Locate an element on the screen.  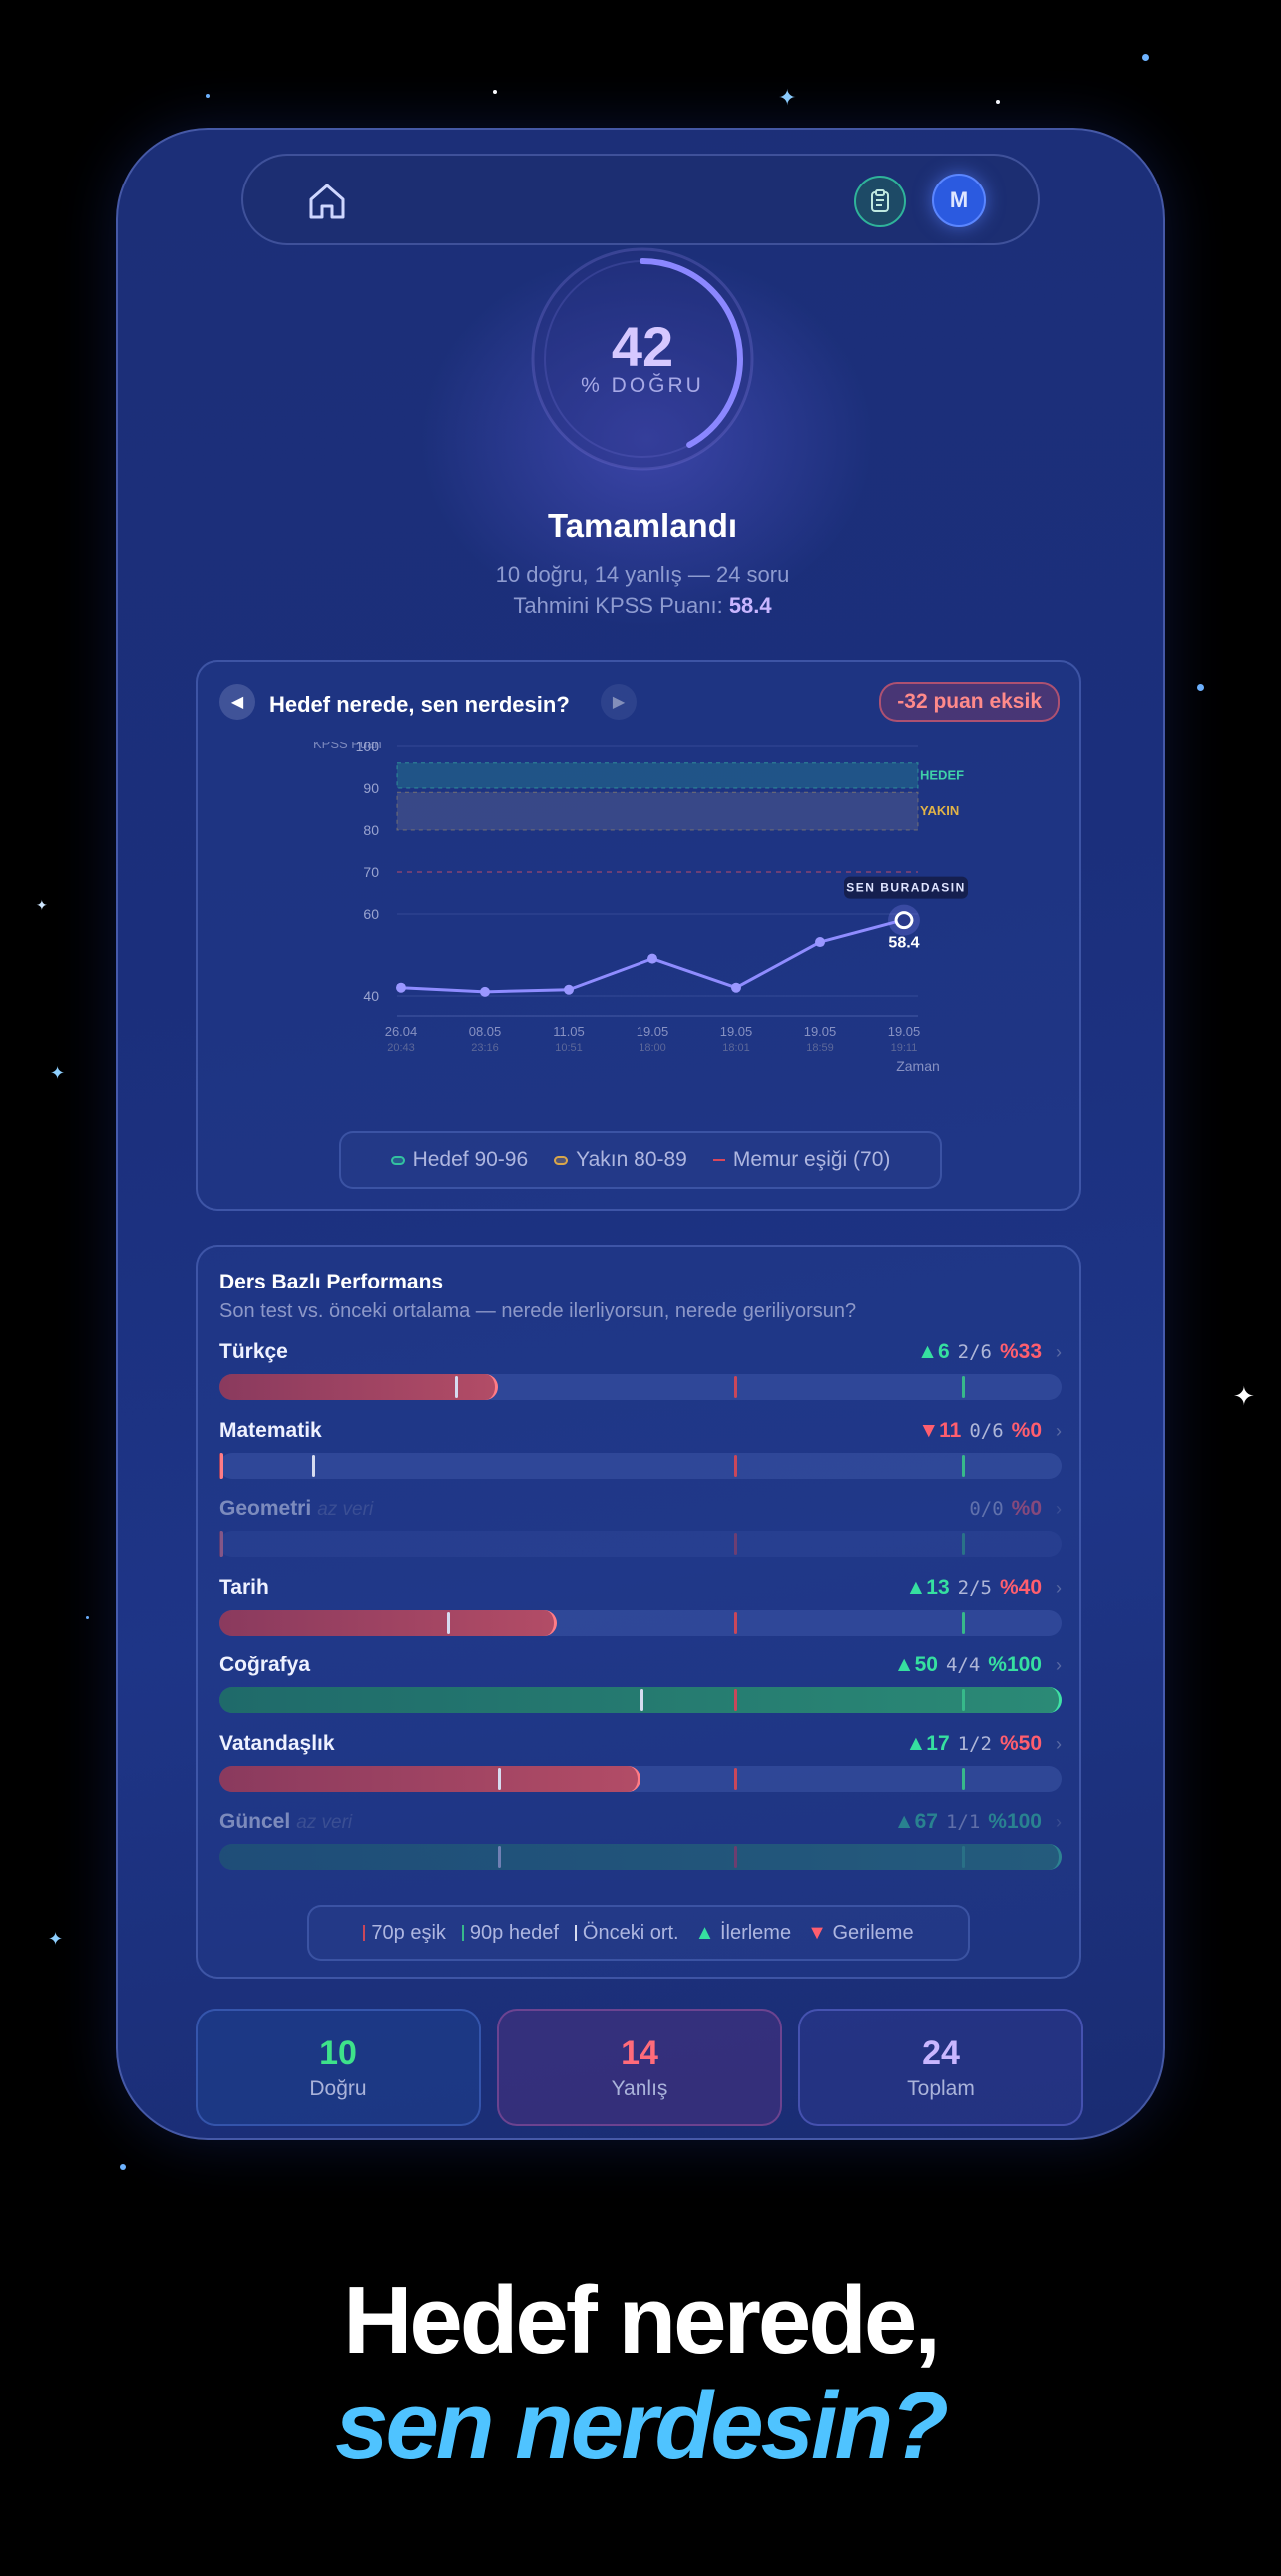
subject-percent: %0 is located at coordinates (1026, 1430).